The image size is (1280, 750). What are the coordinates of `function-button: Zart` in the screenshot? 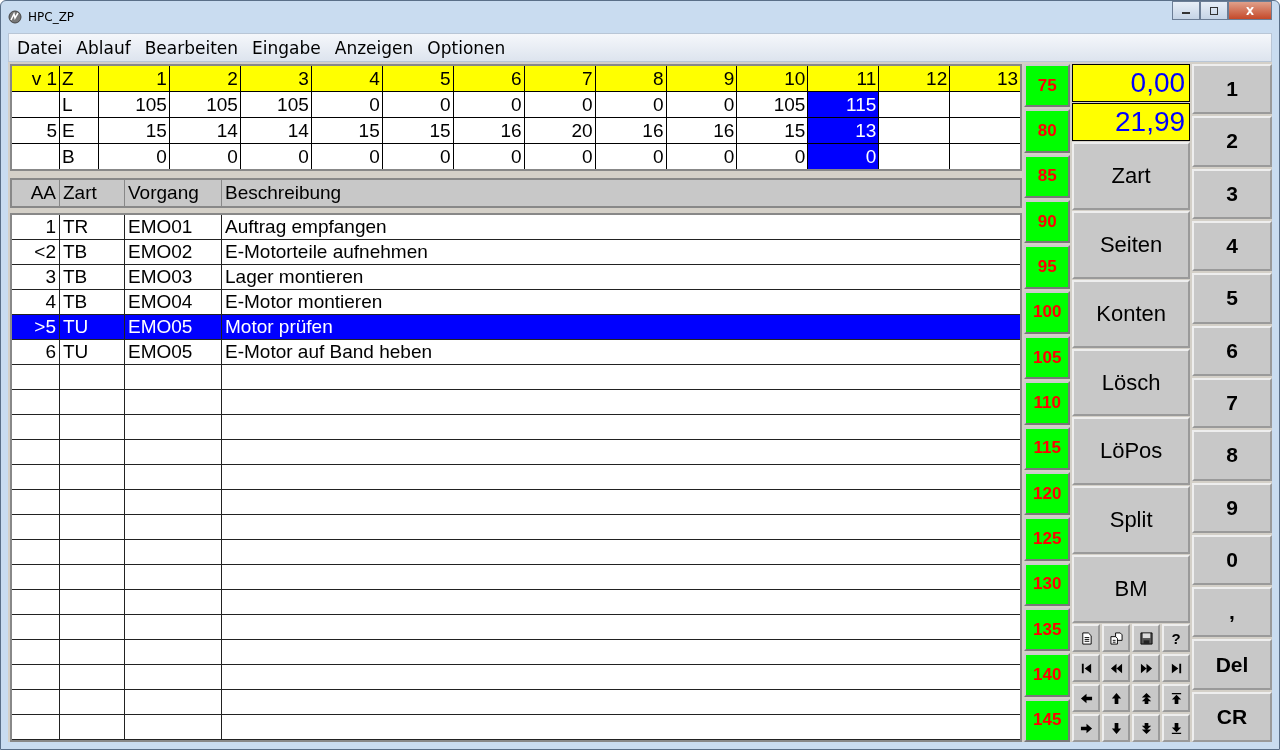 It's located at (1131, 176).